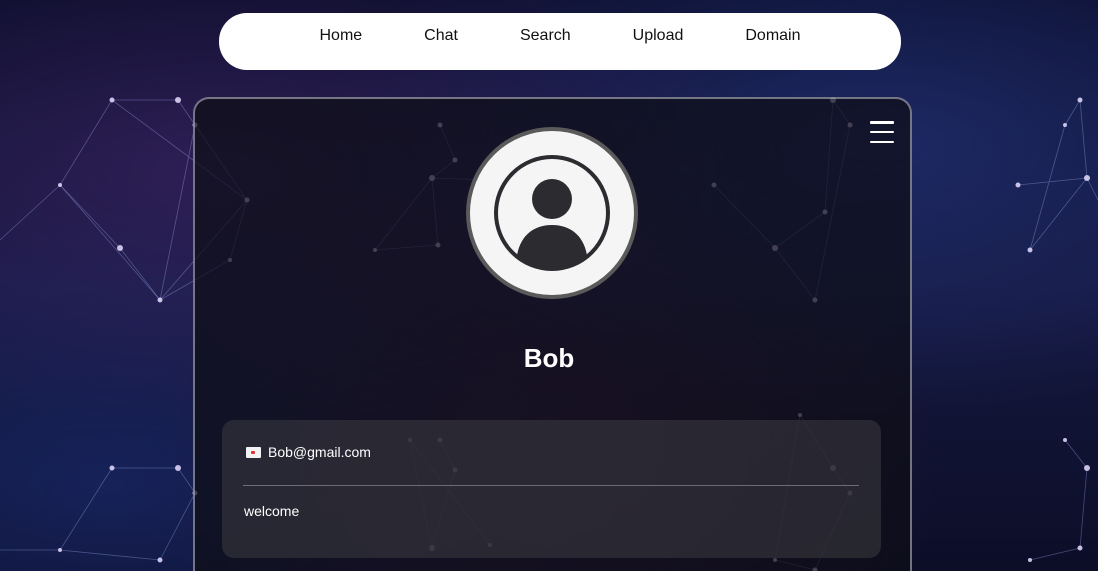  What do you see at coordinates (551, 485) in the screenshot?
I see `divider` at bounding box center [551, 485].